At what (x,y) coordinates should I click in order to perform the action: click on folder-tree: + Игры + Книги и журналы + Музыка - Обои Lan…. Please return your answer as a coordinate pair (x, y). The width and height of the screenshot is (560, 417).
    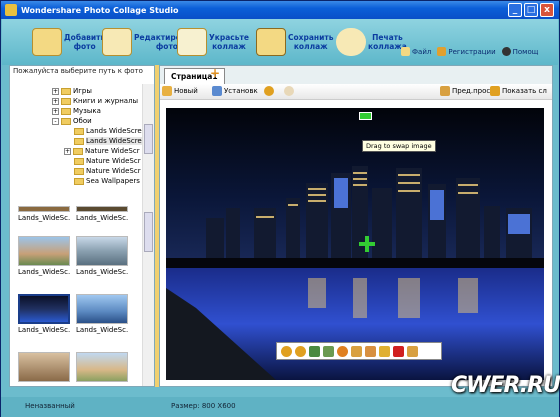
    Looking at the image, I should click on (76, 145).